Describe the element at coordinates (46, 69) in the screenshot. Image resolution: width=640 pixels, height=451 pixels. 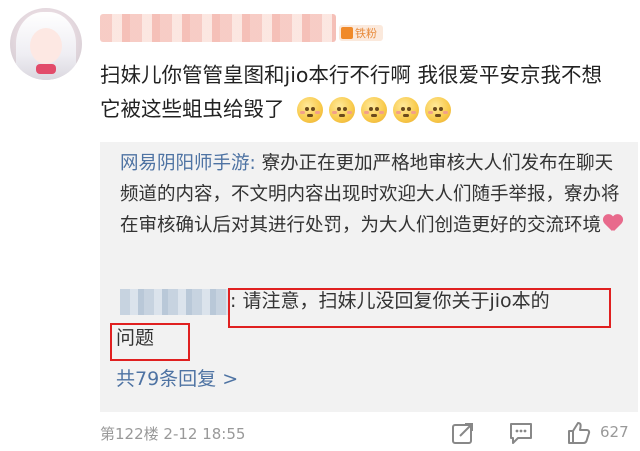
I see `avatar-bow` at that location.